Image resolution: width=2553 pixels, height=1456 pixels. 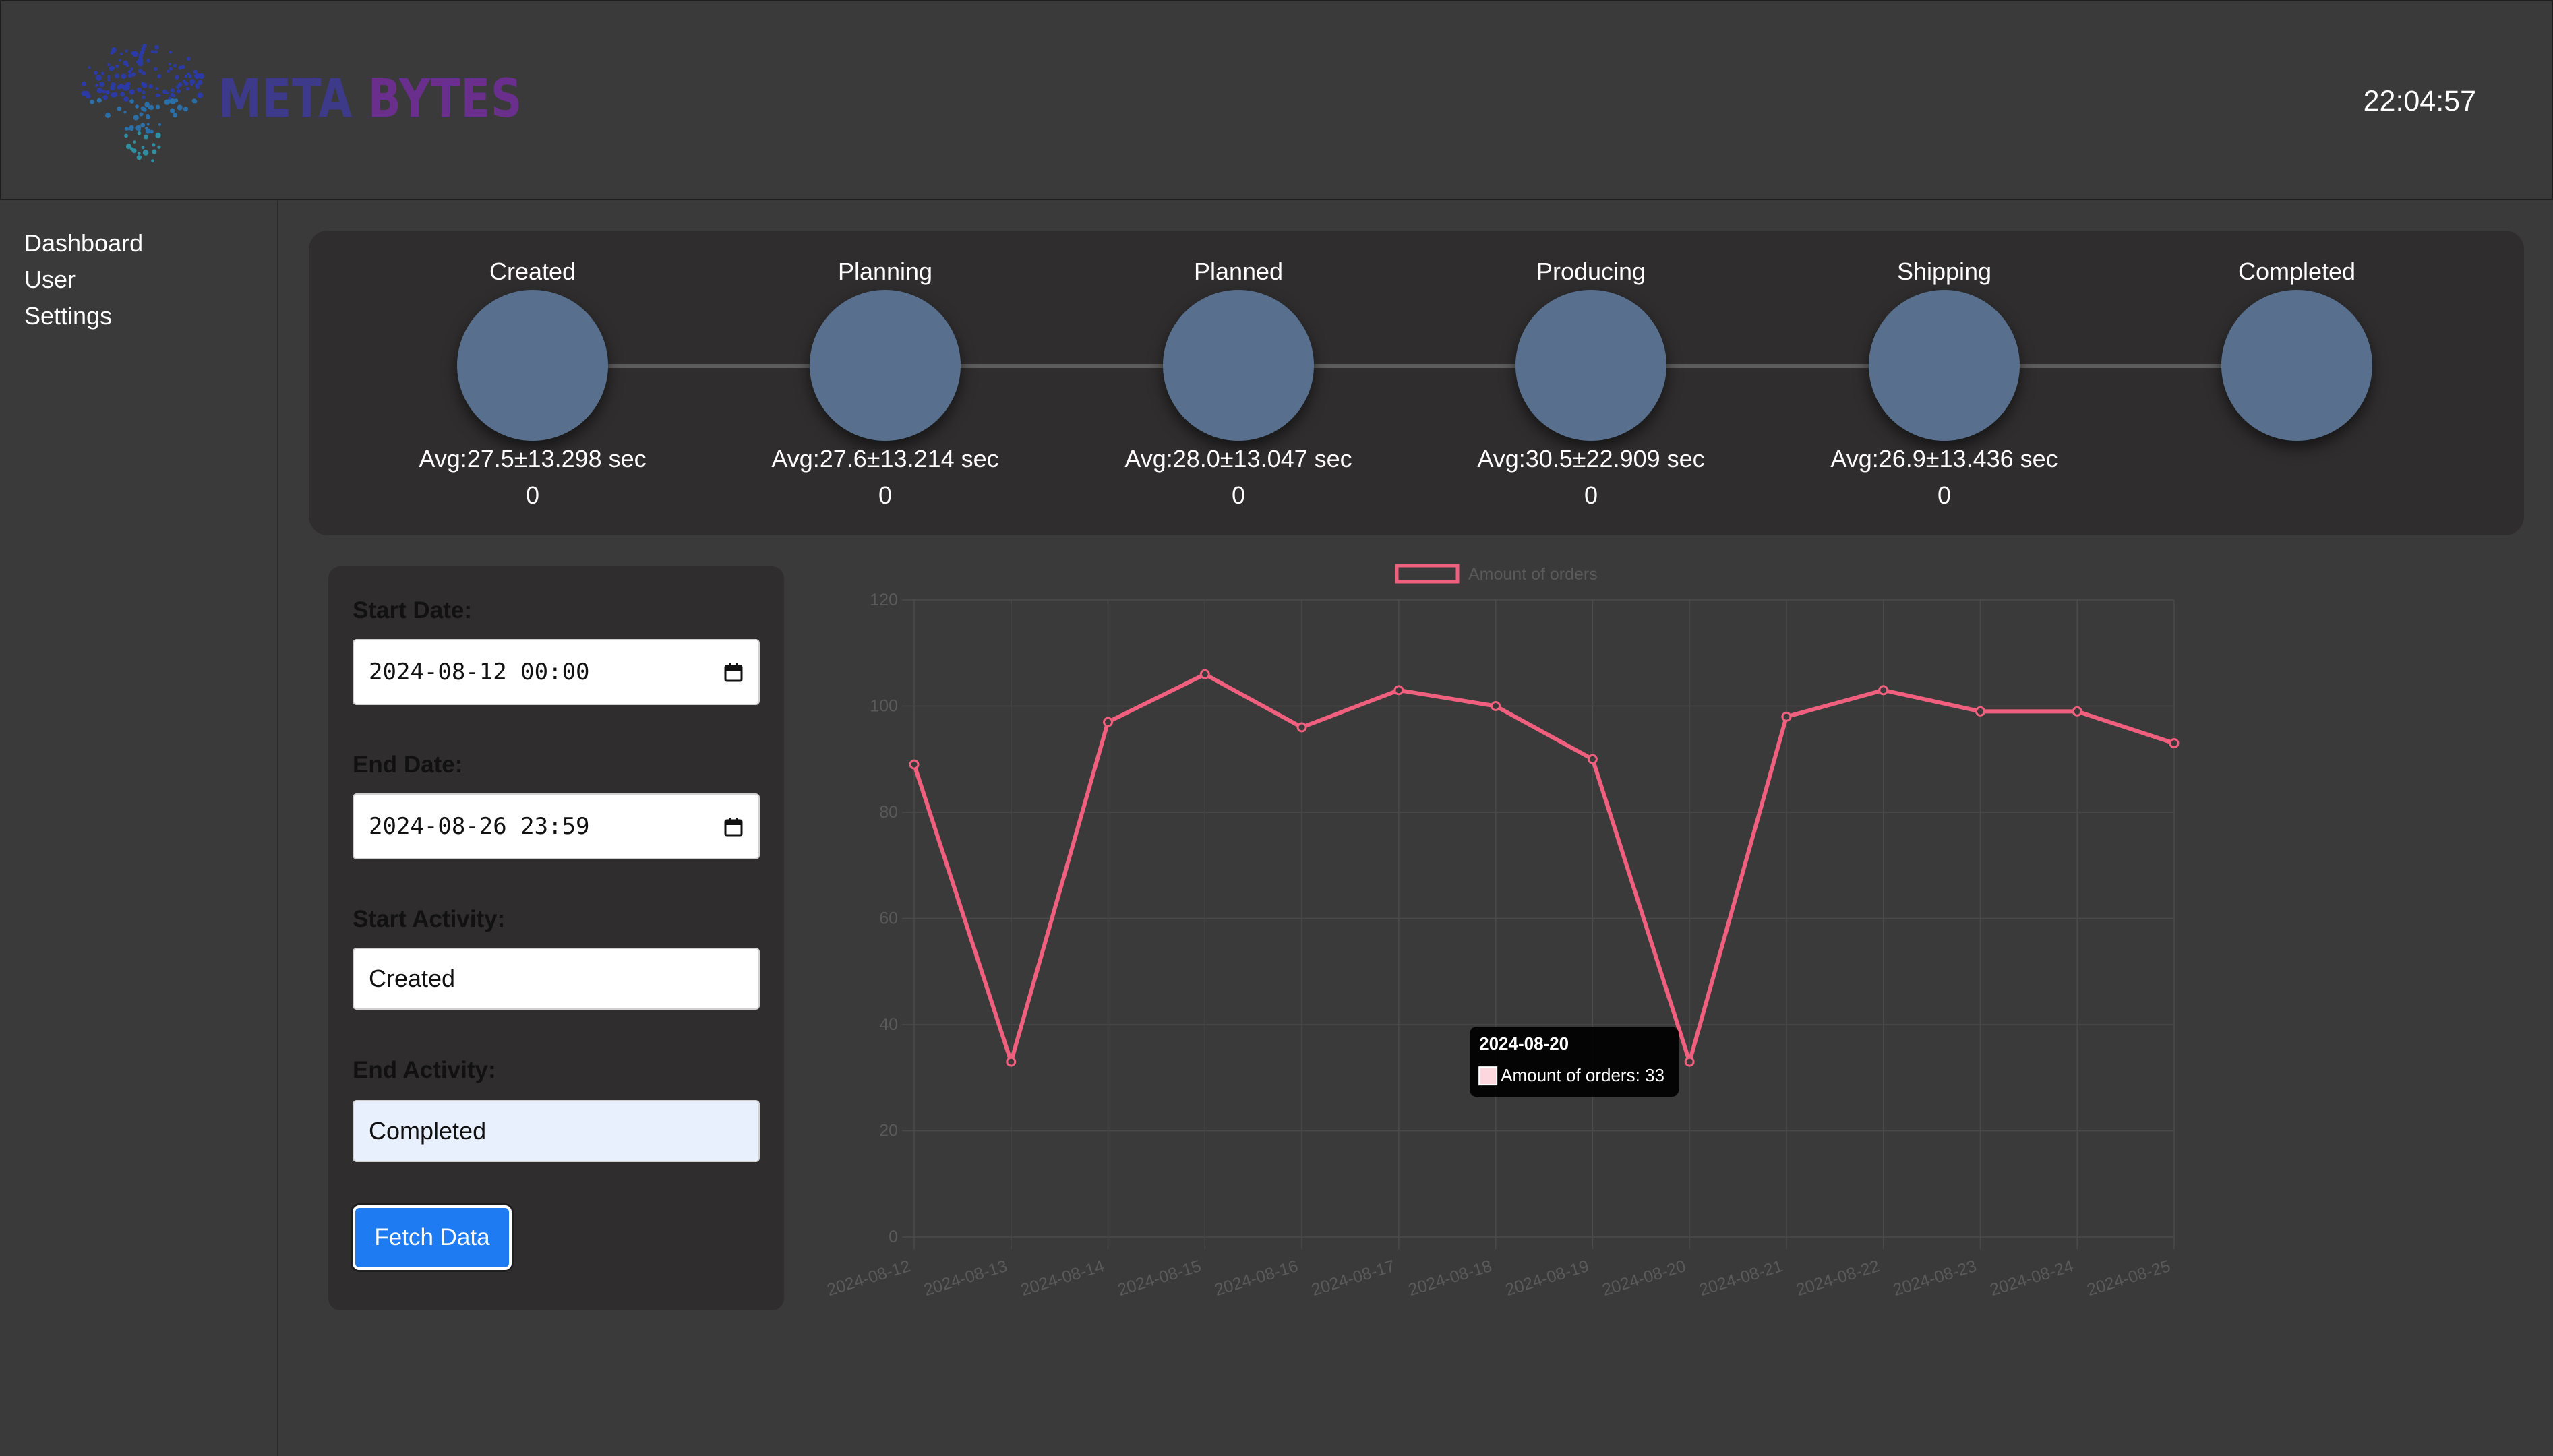 I want to click on stage-label: Planned, so click(x=1238, y=271).